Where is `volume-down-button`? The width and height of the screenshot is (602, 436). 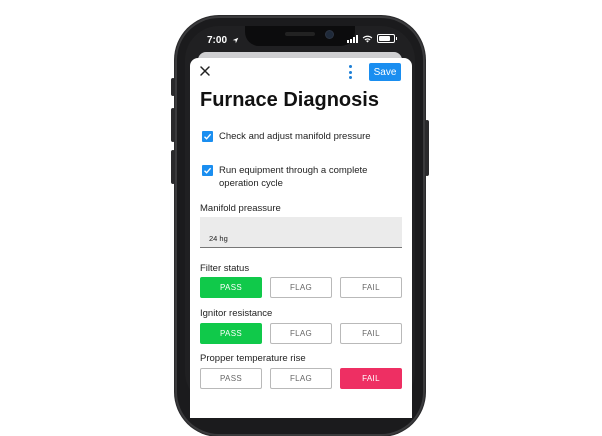
volume-down-button is located at coordinates (173, 167).